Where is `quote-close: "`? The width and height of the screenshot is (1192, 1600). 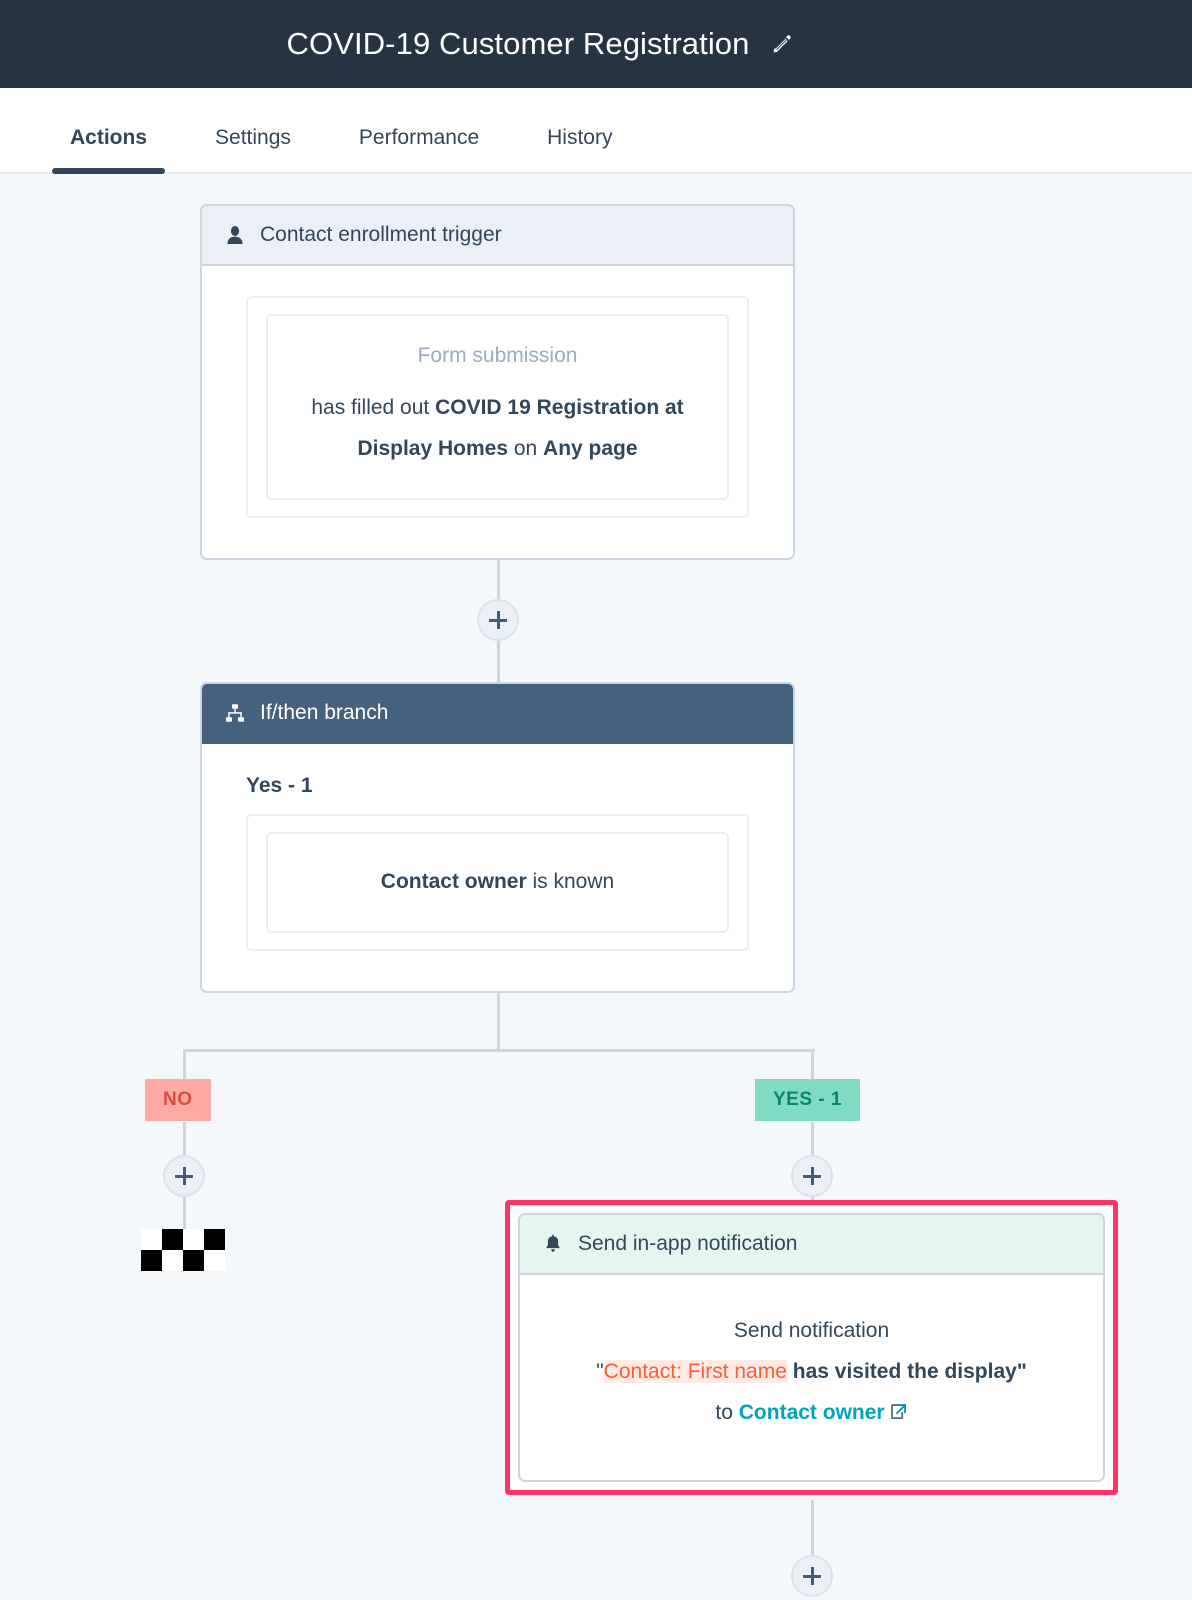 quote-close: " is located at coordinates (1021, 1371).